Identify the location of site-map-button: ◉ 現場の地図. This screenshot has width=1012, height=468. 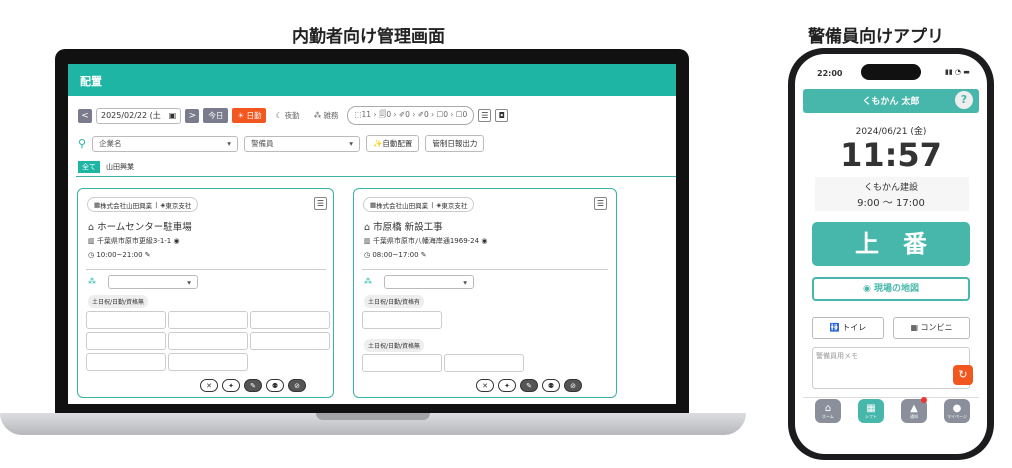
(891, 289).